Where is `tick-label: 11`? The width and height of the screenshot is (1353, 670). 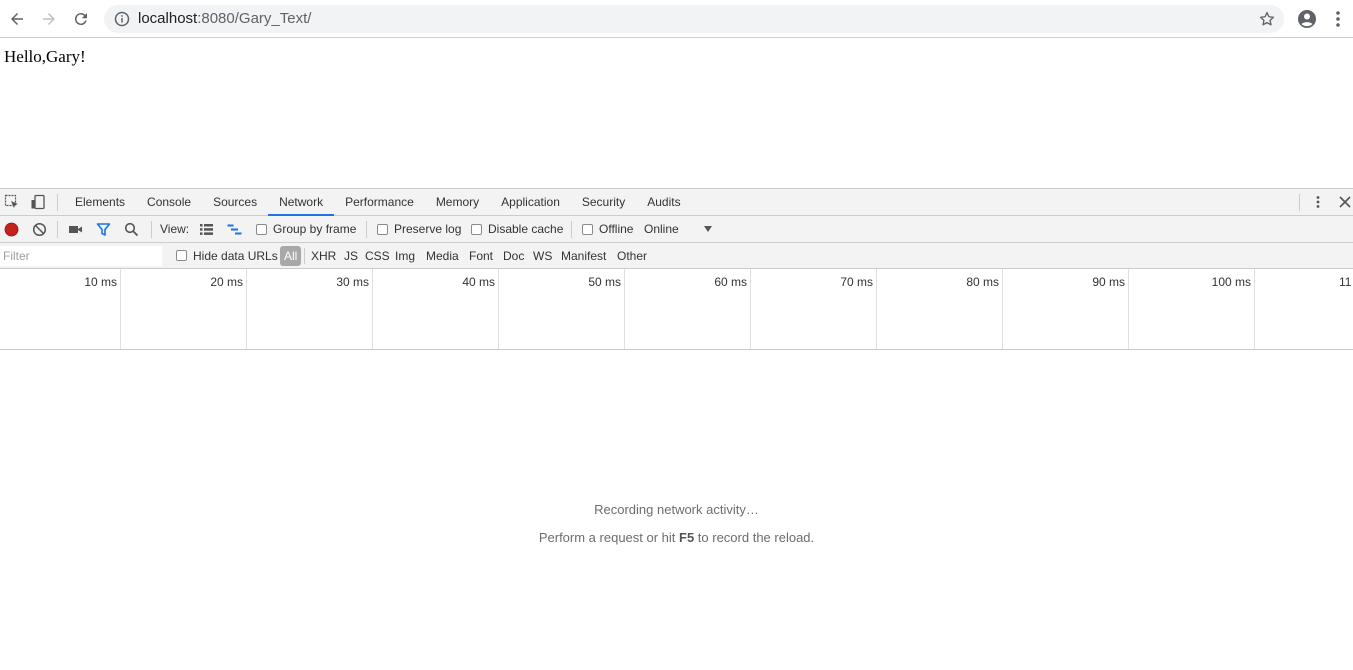 tick-label: 11 is located at coordinates (1345, 282).